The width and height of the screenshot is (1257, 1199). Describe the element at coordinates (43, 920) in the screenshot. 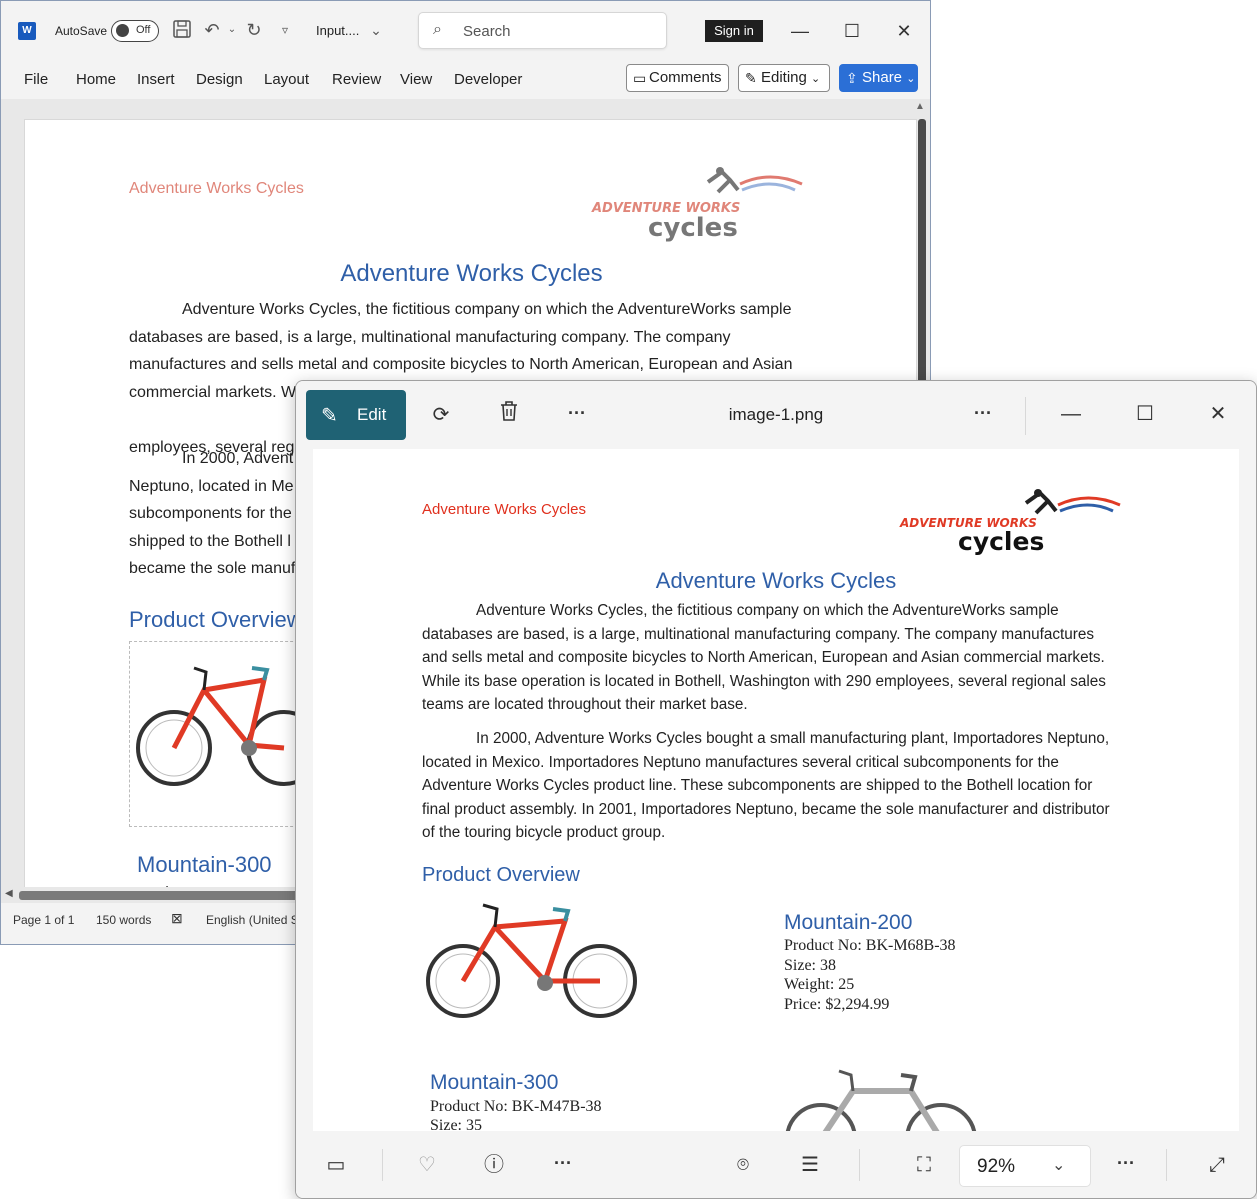

I see `page-count: Page 1 of 1` at that location.